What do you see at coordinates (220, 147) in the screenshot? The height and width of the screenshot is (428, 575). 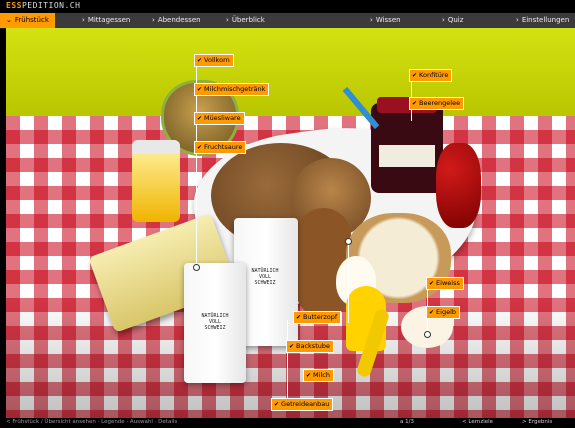 I see `callout-fruchtsaure: ✔ Fruchtsaure` at bounding box center [220, 147].